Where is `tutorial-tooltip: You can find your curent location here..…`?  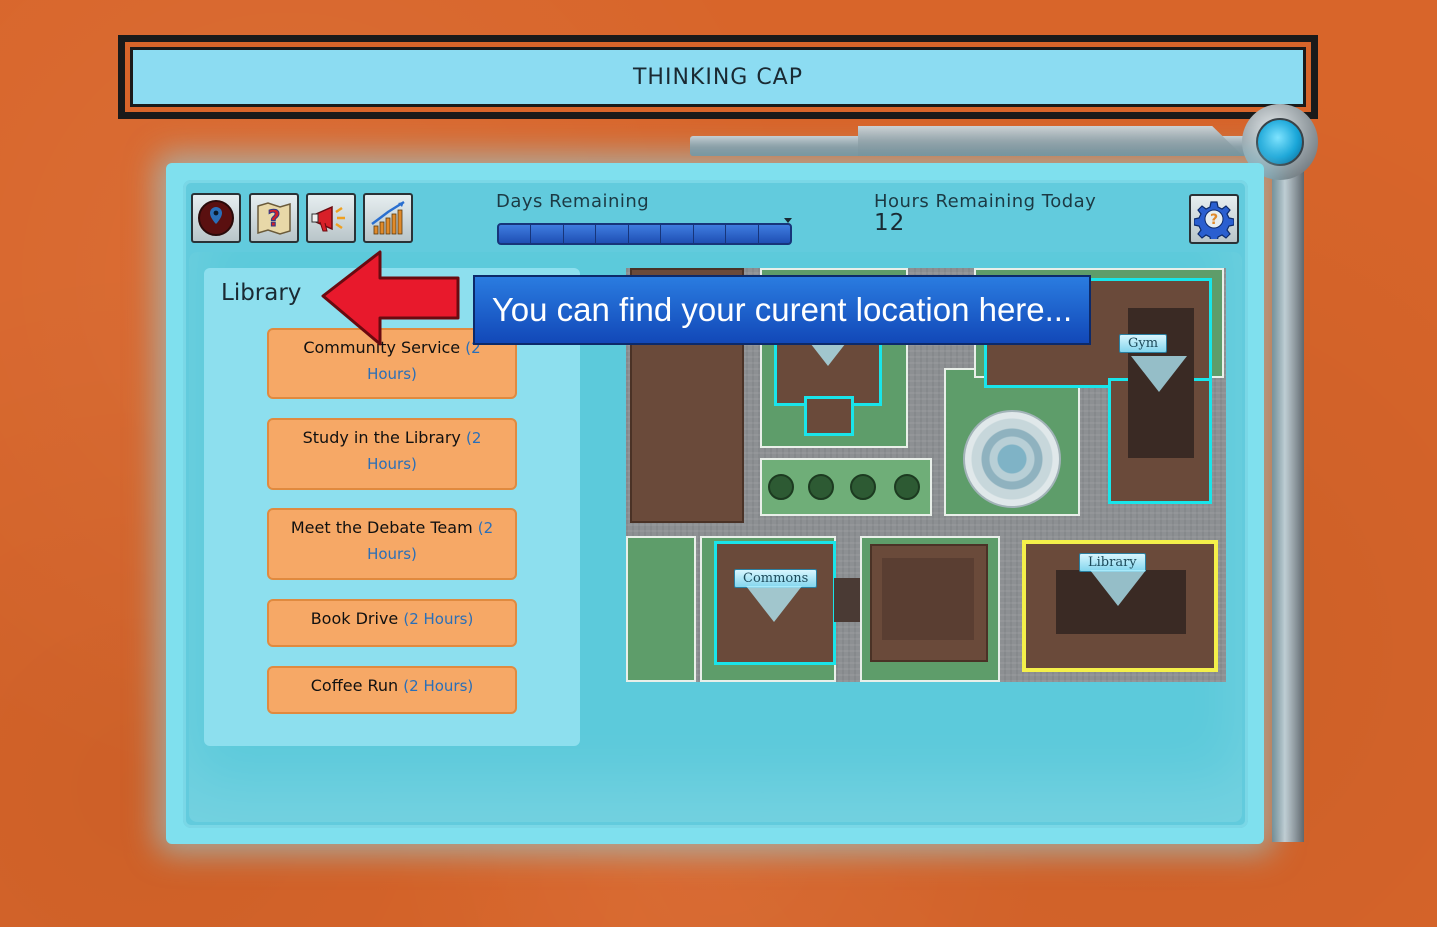
tutorial-tooltip: You can find your curent location here..… is located at coordinates (782, 310).